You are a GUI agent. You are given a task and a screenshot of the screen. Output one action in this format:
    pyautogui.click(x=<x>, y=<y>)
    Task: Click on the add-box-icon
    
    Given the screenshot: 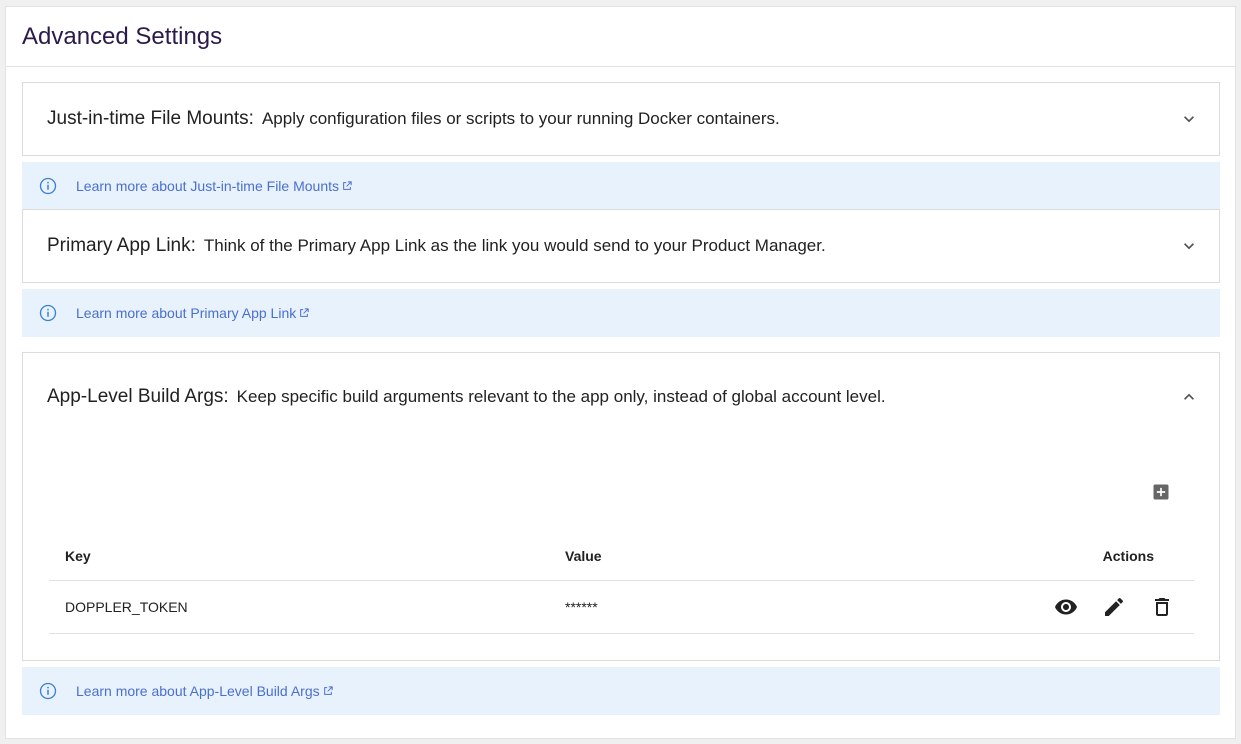 What is the action you would take?
    pyautogui.click(x=1161, y=492)
    